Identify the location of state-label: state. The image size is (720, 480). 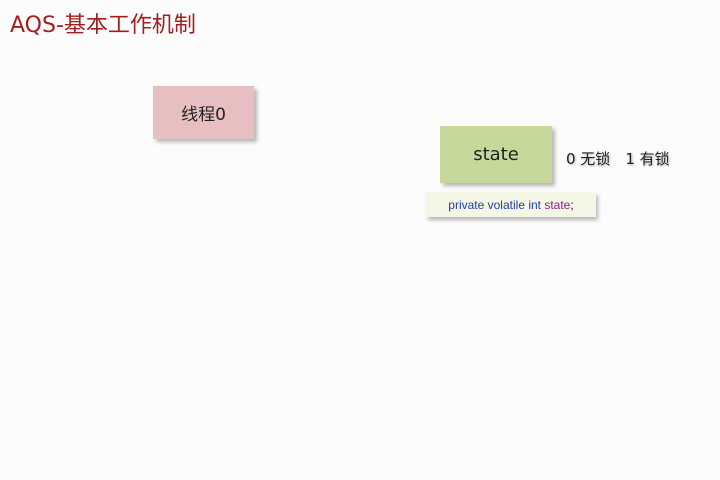
(496, 154).